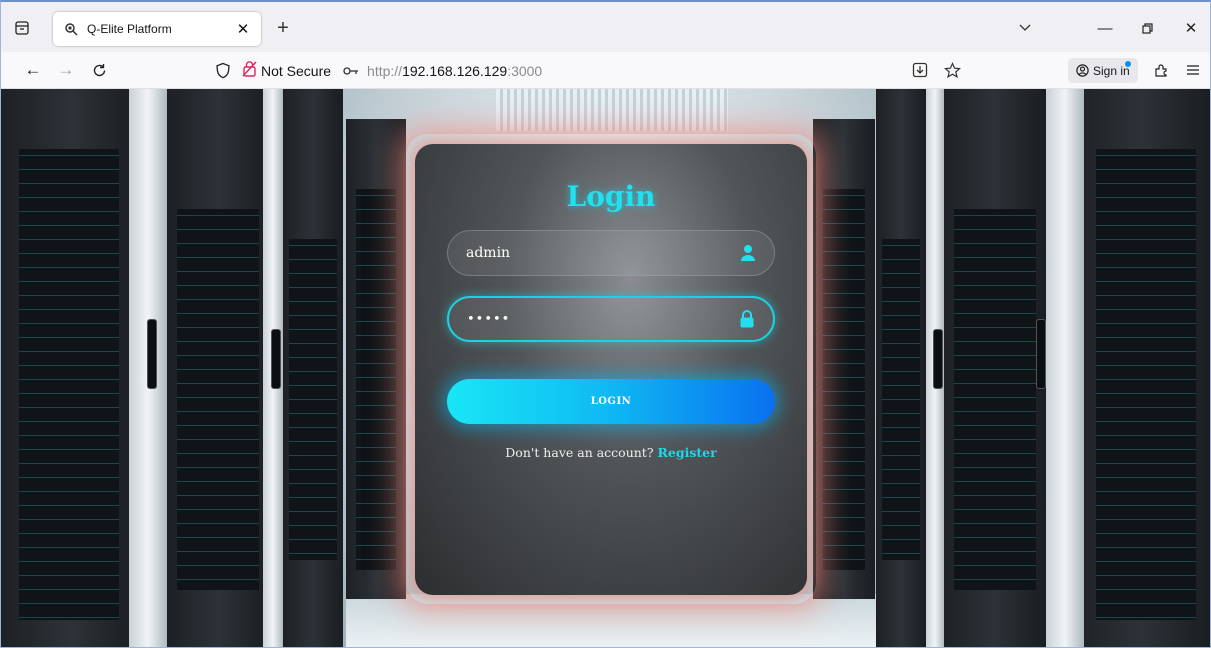 The height and width of the screenshot is (648, 1211). What do you see at coordinates (748, 253) in the screenshot?
I see `user-icon` at bounding box center [748, 253].